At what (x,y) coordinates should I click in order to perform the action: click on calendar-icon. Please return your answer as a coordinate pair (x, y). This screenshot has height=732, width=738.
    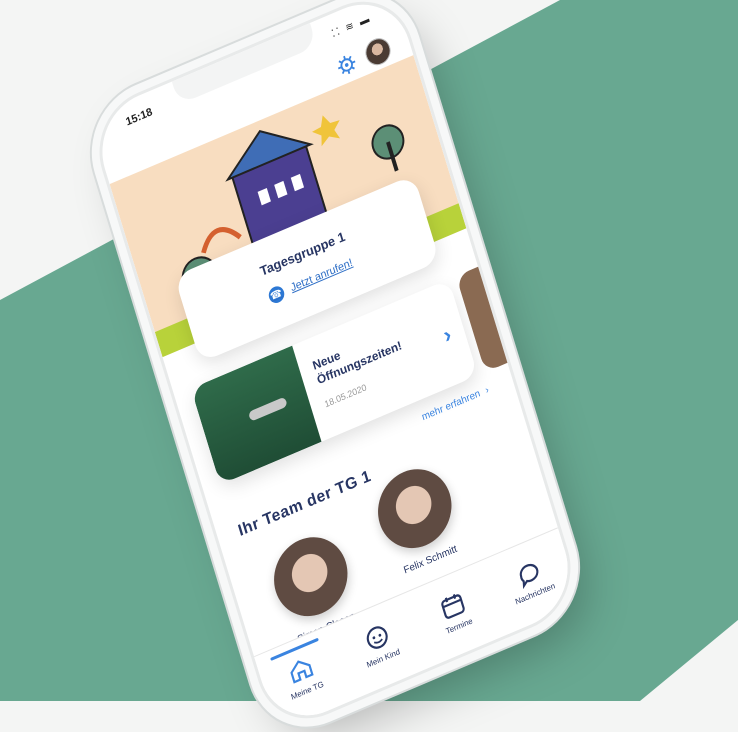
    Looking at the image, I should click on (453, 606).